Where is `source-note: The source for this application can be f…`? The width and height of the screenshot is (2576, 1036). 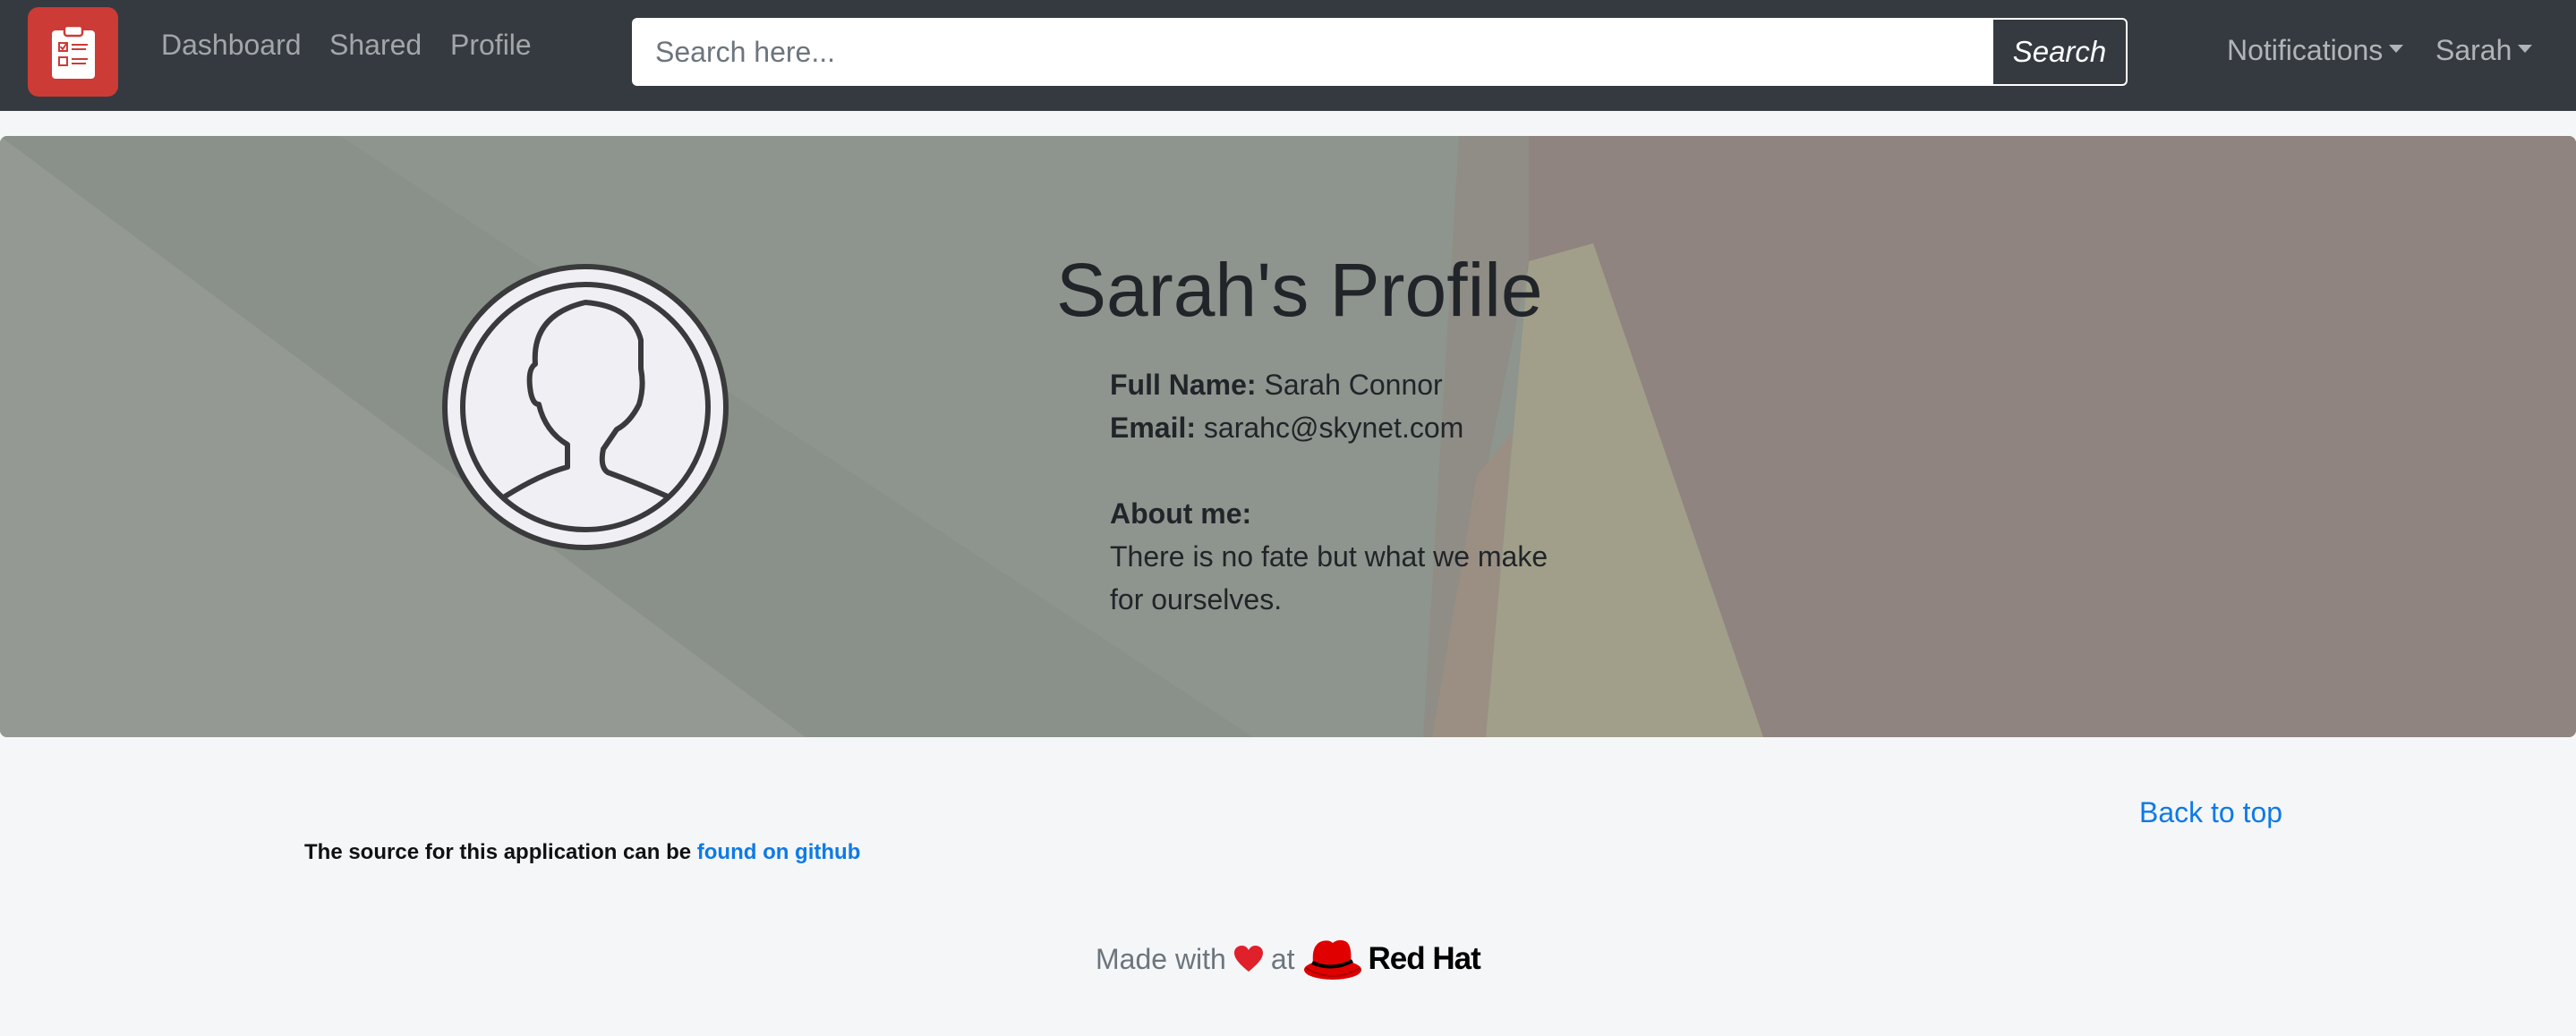 source-note: The source for this application can be f… is located at coordinates (582, 853).